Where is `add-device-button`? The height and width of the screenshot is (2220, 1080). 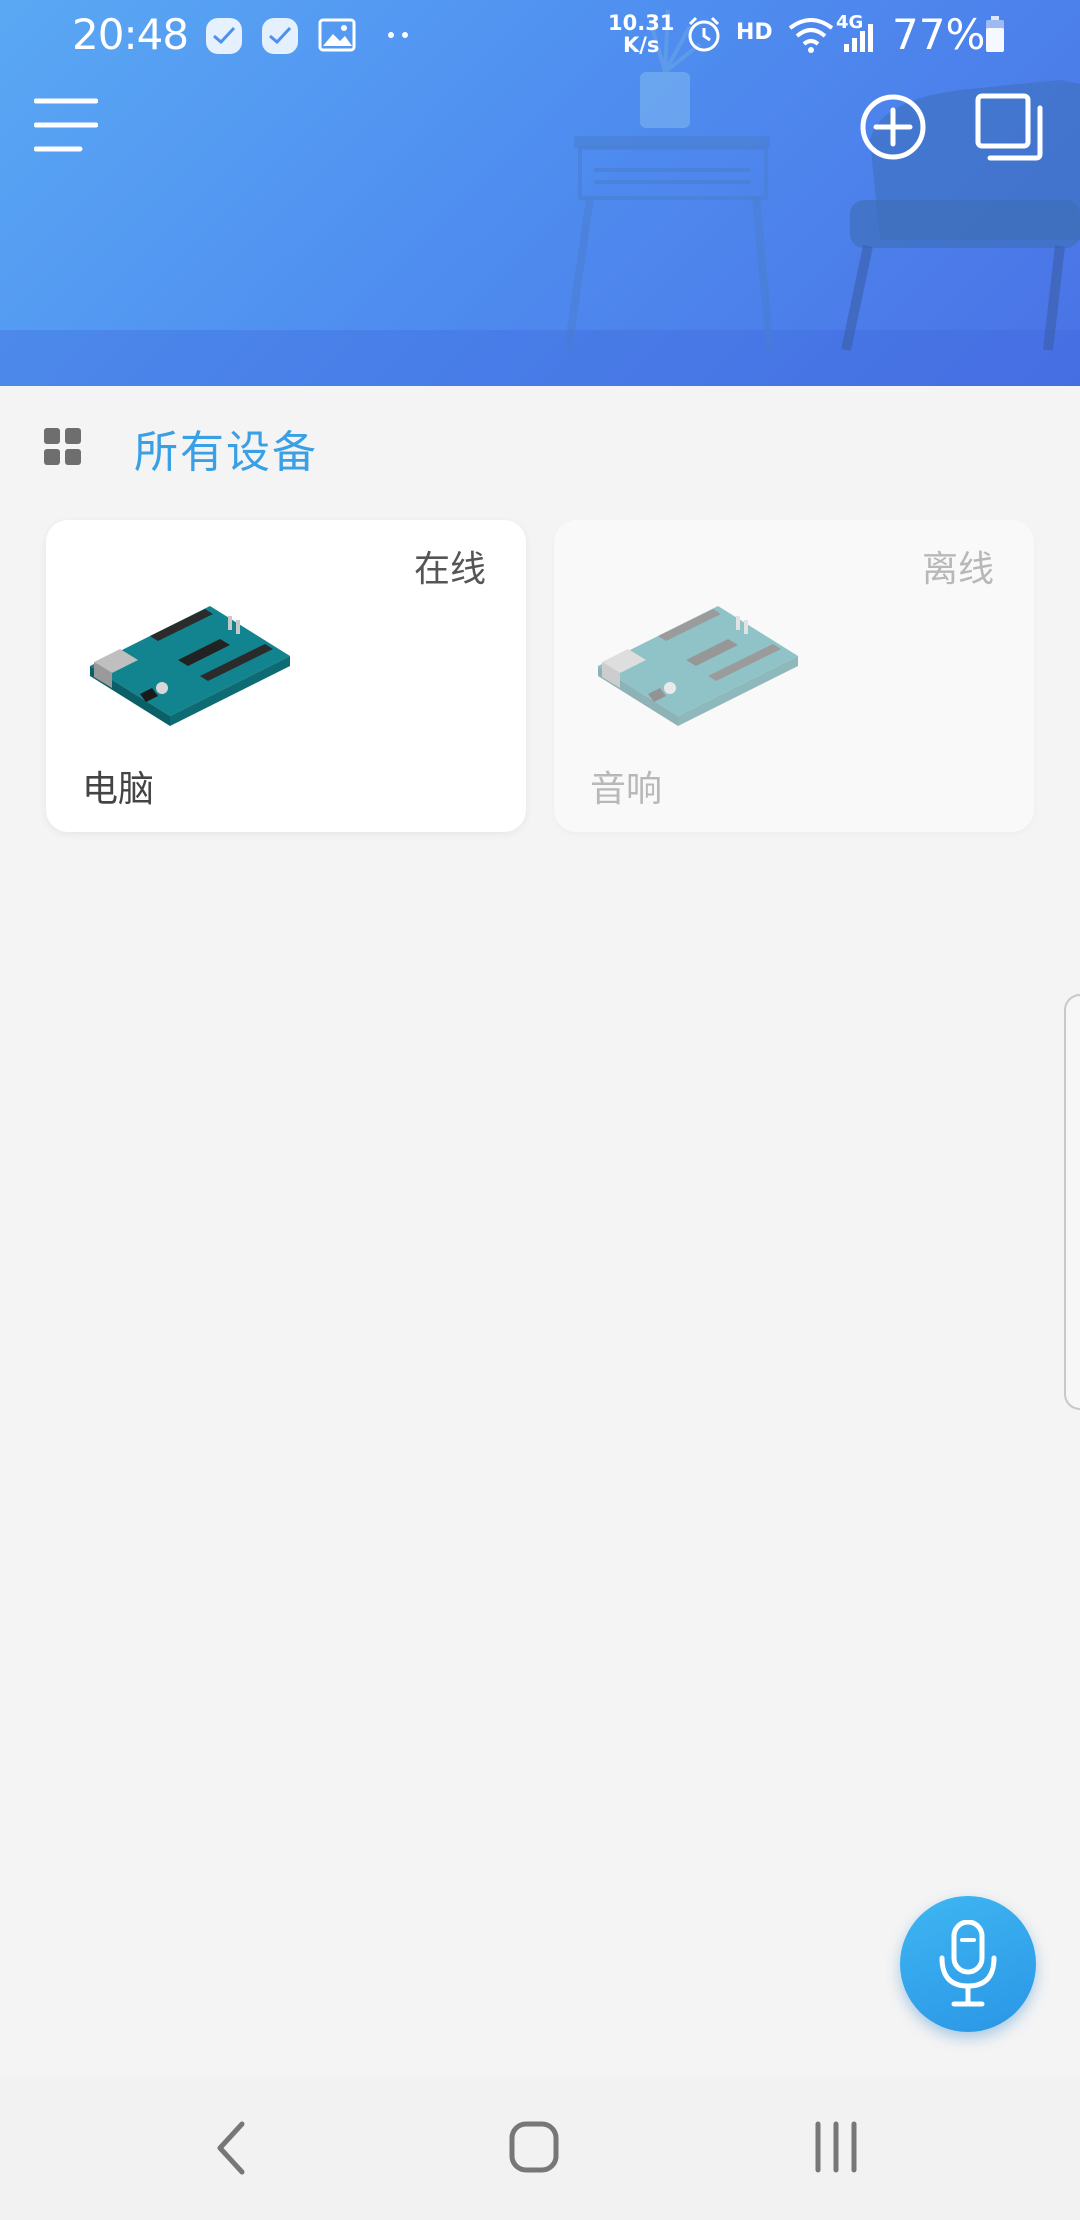 add-device-button is located at coordinates (893, 127).